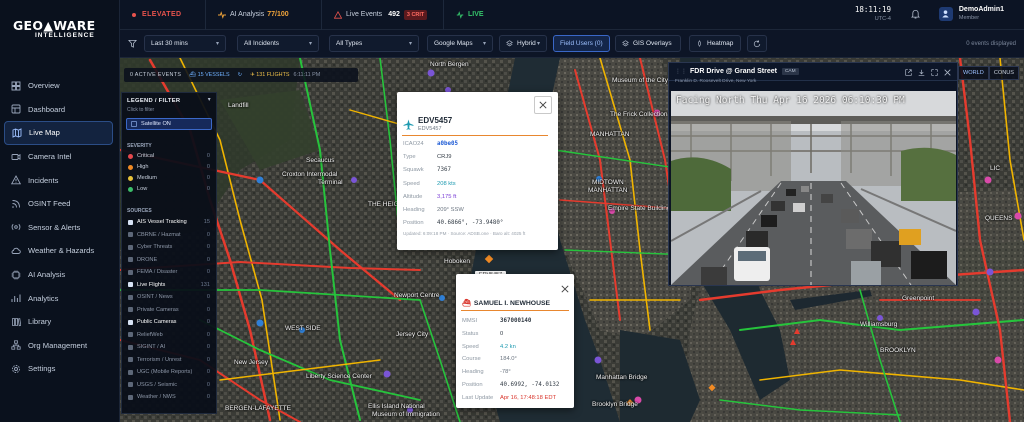 Image resolution: width=1024 pixels, height=422 pixels. I want to click on camera-feed: Facing North Thu Apr 16 2026 06:10:30 PM, so click(813, 188).